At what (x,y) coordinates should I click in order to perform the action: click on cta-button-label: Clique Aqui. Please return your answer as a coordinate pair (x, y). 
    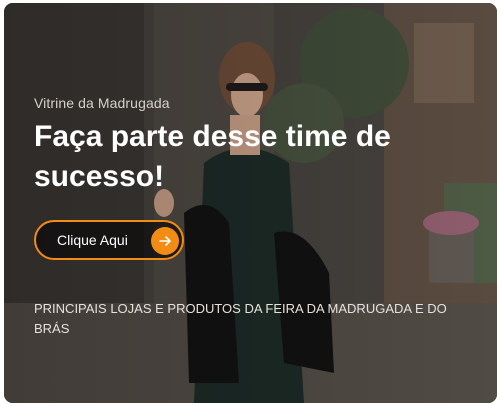
    Looking at the image, I should click on (92, 240).